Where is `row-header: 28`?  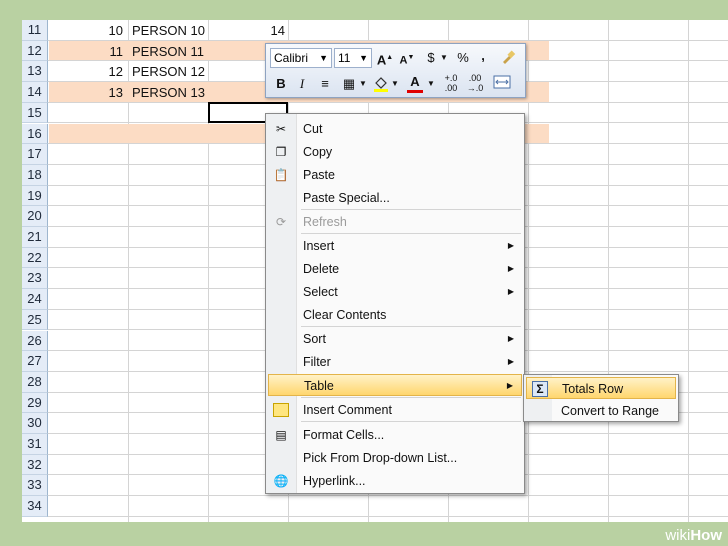 row-header: 28 is located at coordinates (35, 382).